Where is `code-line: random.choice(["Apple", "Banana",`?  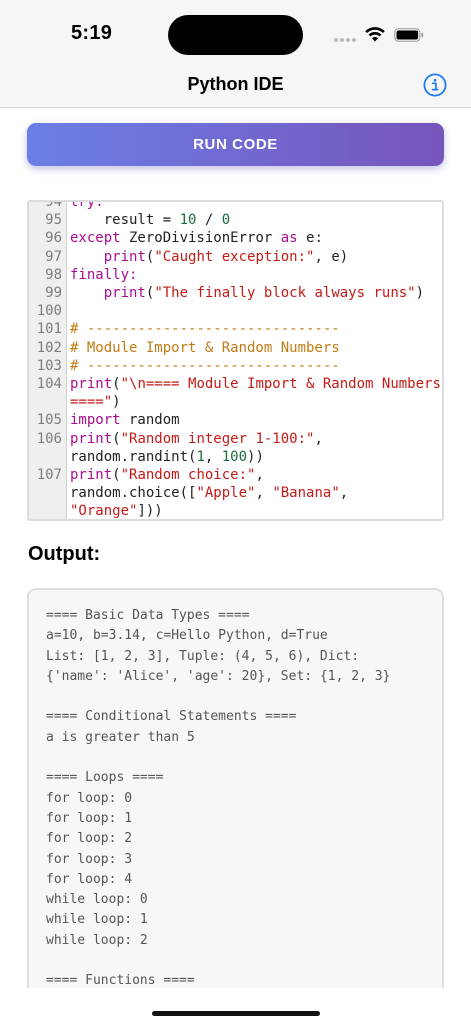
code-line: random.choice(["Apple", "Banana", is located at coordinates (235, 493).